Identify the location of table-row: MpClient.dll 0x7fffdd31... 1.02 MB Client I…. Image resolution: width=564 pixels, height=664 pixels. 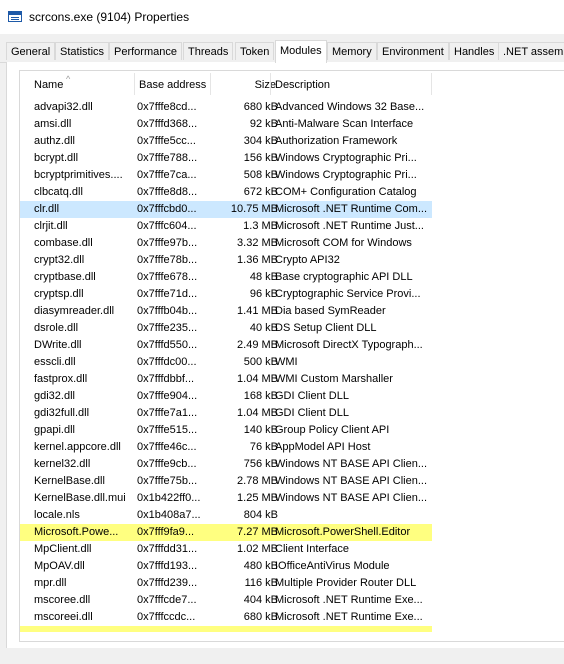
(226, 549).